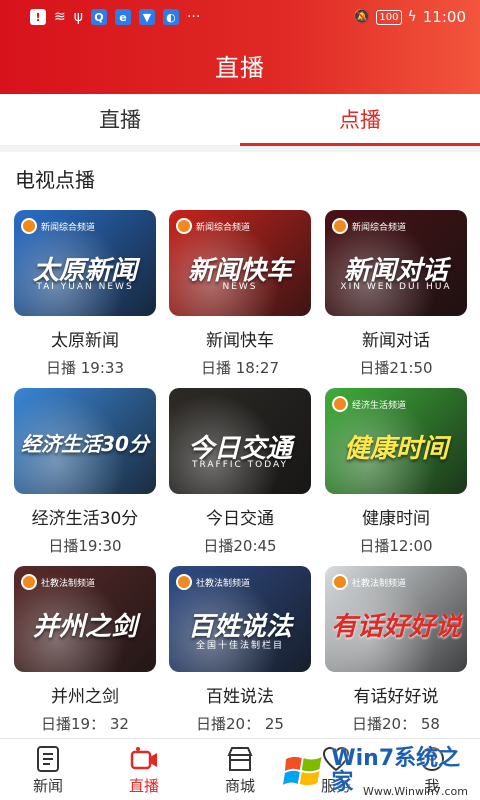 This screenshot has width=480, height=800. I want to click on thumb-subtitle: XIN WEN DUI HUA, so click(396, 287).